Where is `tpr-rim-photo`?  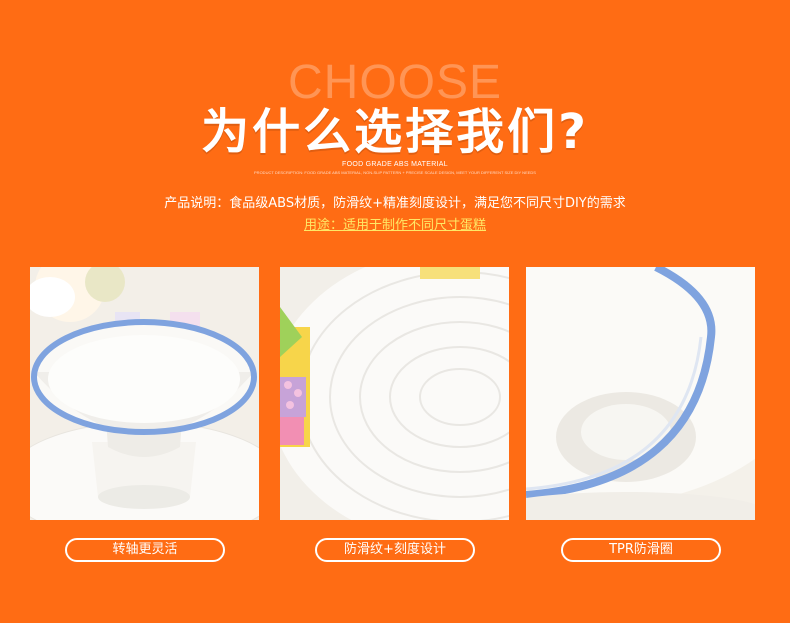 tpr-rim-photo is located at coordinates (640, 393).